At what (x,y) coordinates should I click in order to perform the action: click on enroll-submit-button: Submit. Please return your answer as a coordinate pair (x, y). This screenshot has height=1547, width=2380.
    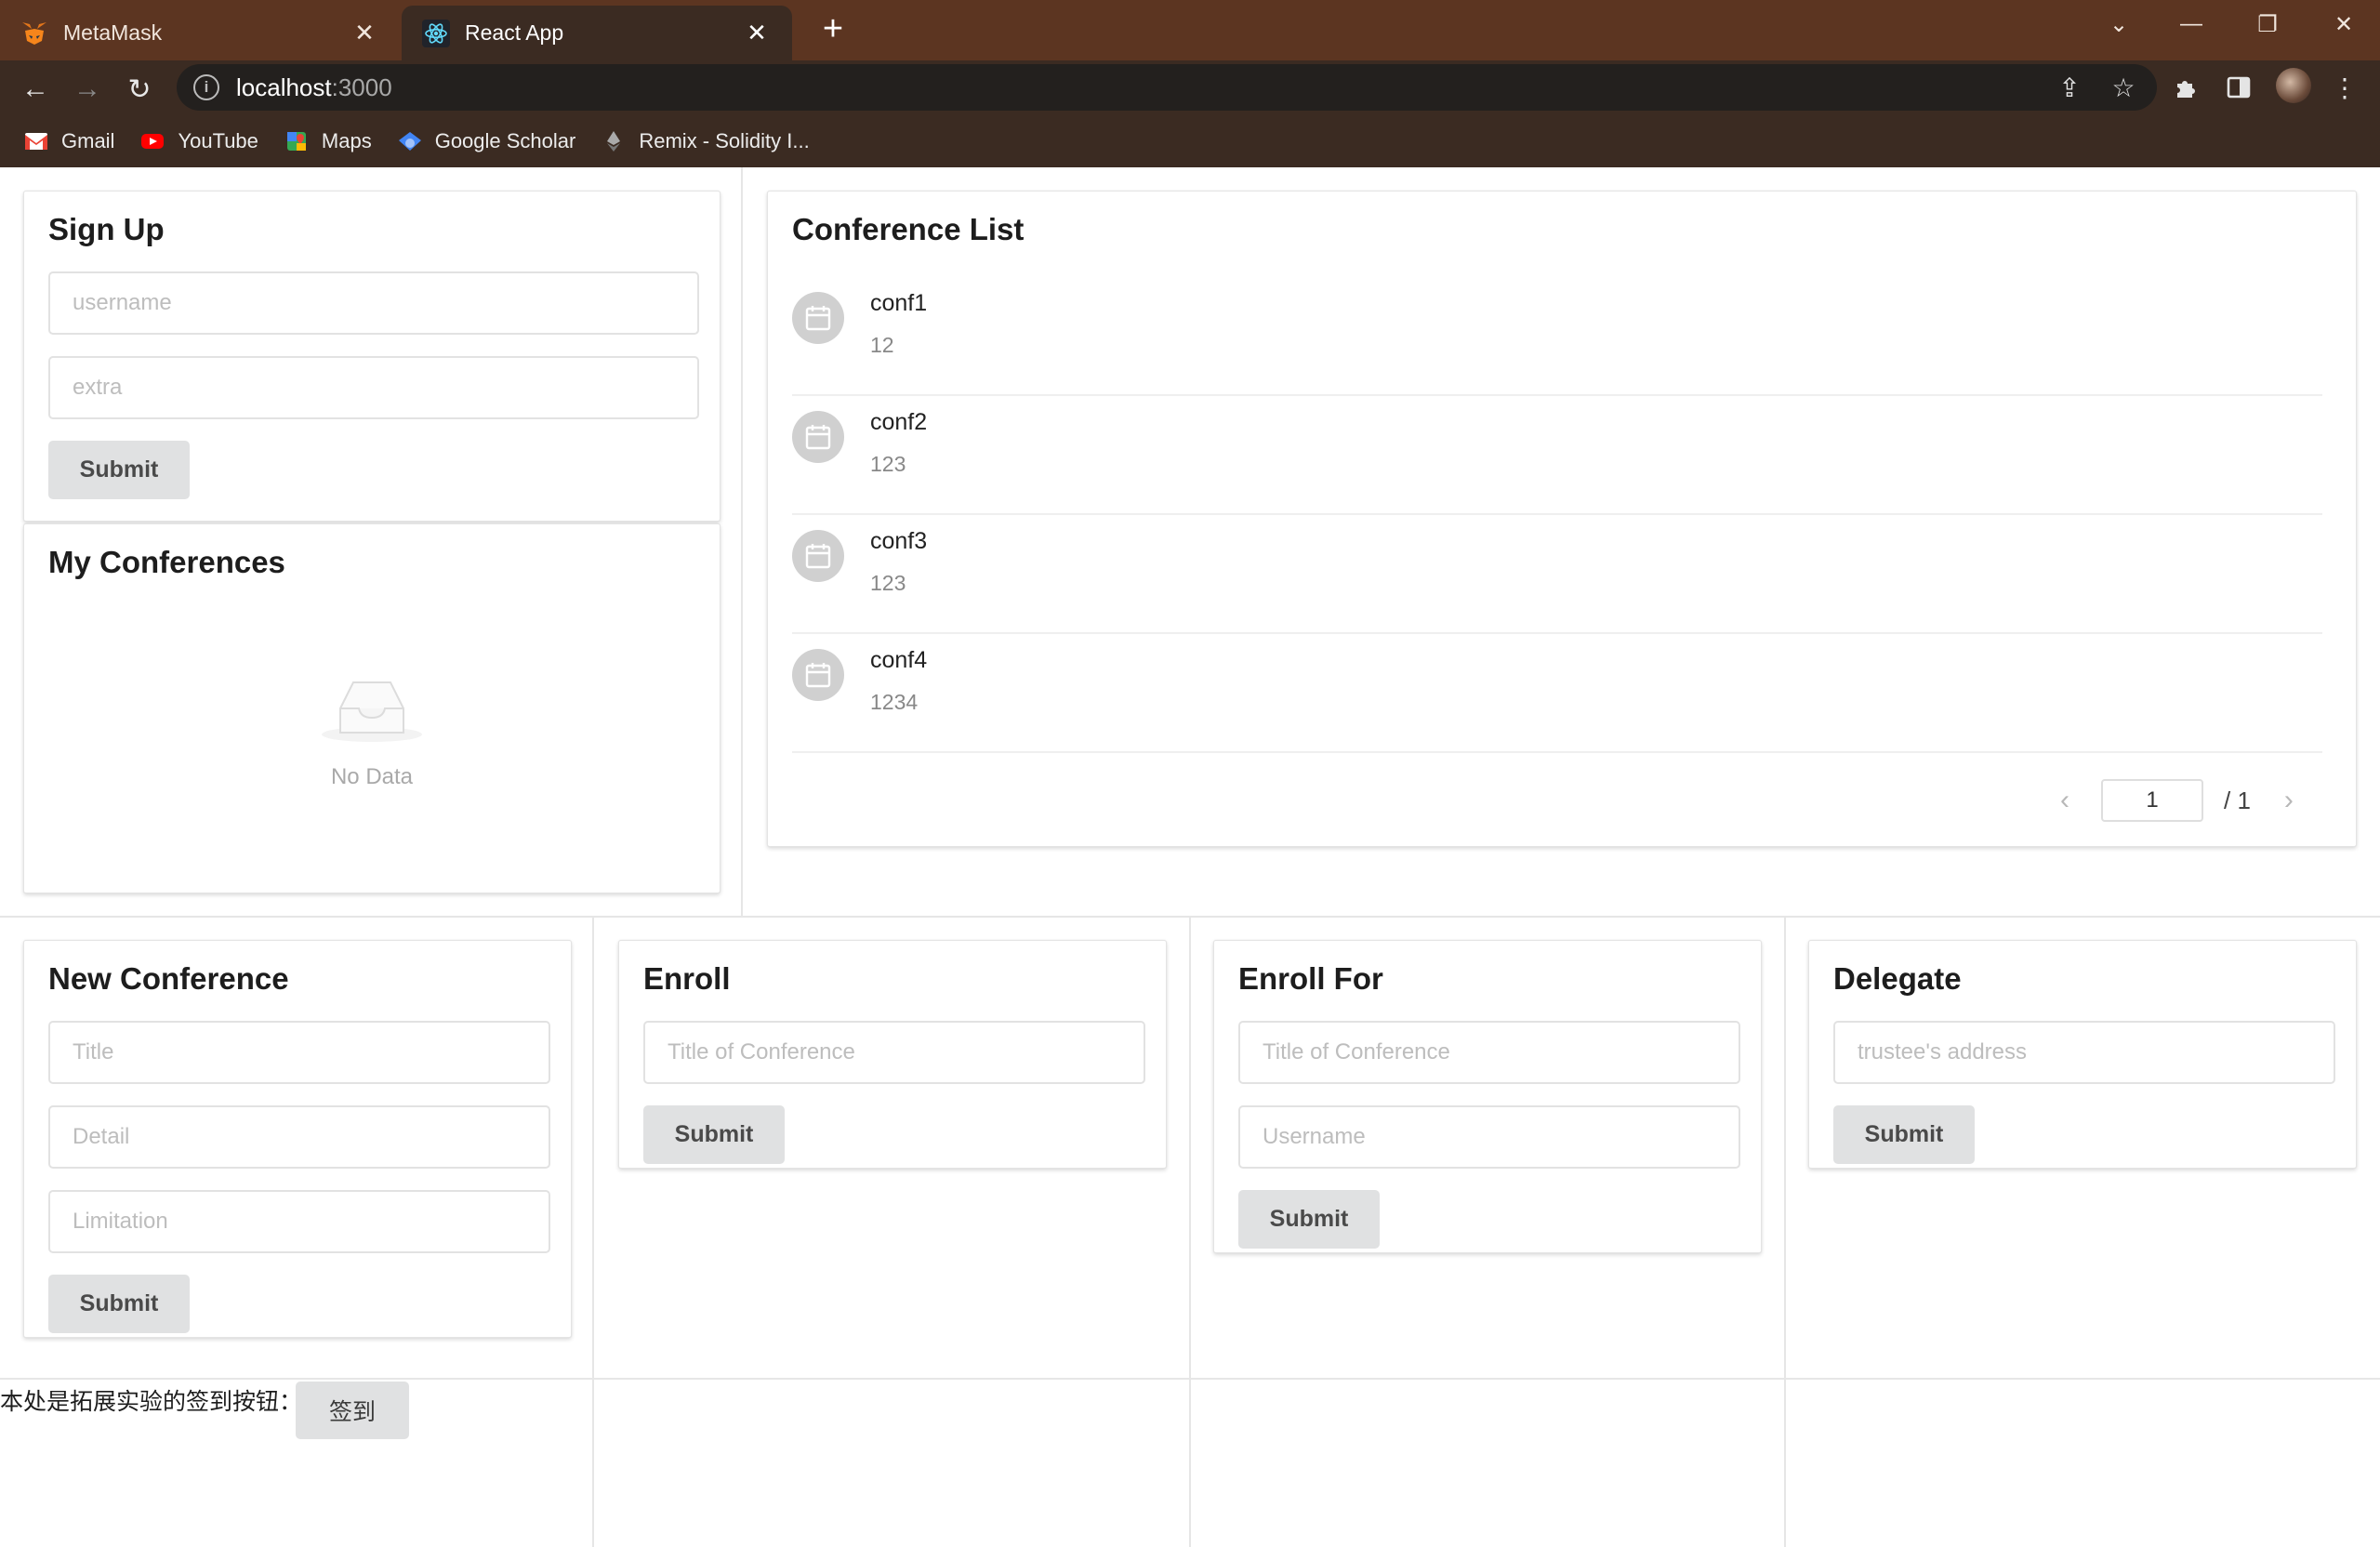
    Looking at the image, I should click on (714, 1134).